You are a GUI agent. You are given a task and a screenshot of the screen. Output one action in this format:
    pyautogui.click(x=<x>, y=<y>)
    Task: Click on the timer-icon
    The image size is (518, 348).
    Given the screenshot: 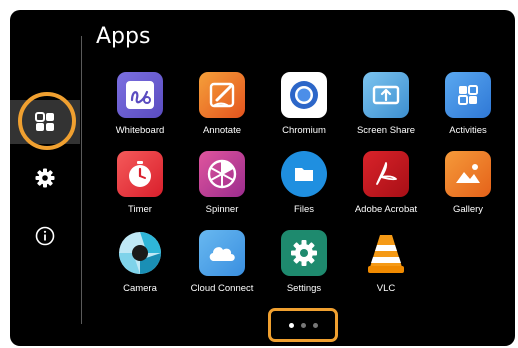 What is the action you would take?
    pyautogui.click(x=140, y=174)
    